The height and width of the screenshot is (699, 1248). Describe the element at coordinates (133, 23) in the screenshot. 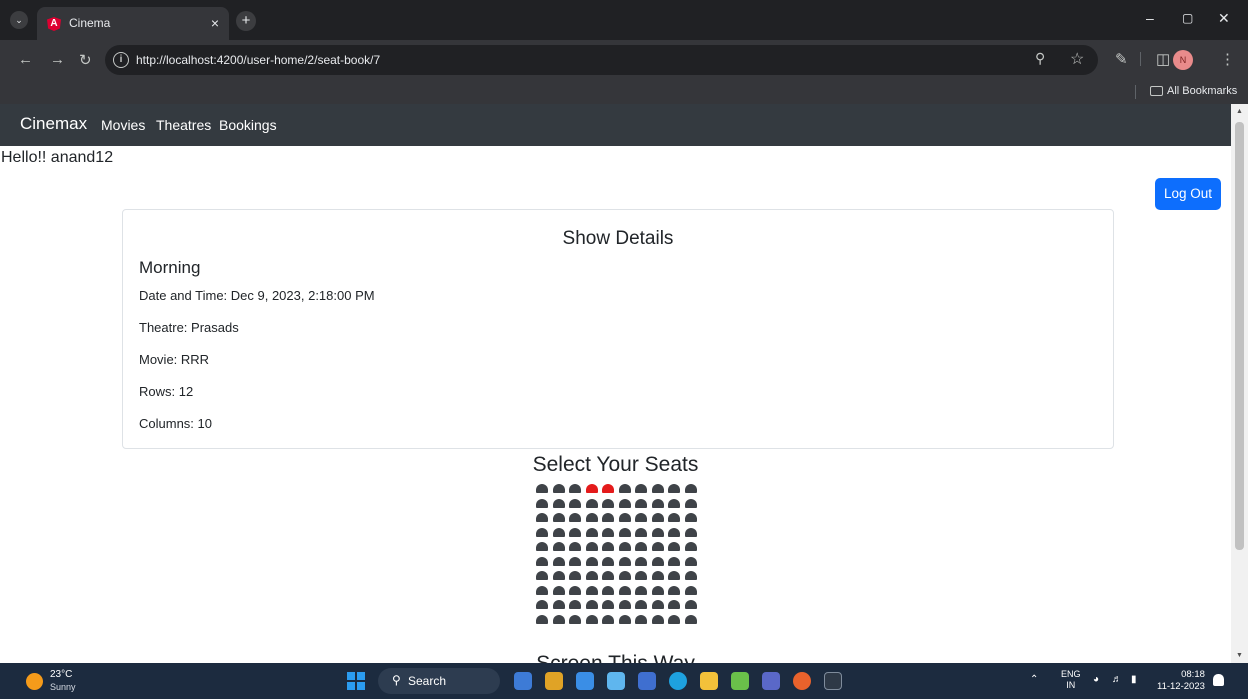

I see `browser-tab: A Cinema ×` at that location.